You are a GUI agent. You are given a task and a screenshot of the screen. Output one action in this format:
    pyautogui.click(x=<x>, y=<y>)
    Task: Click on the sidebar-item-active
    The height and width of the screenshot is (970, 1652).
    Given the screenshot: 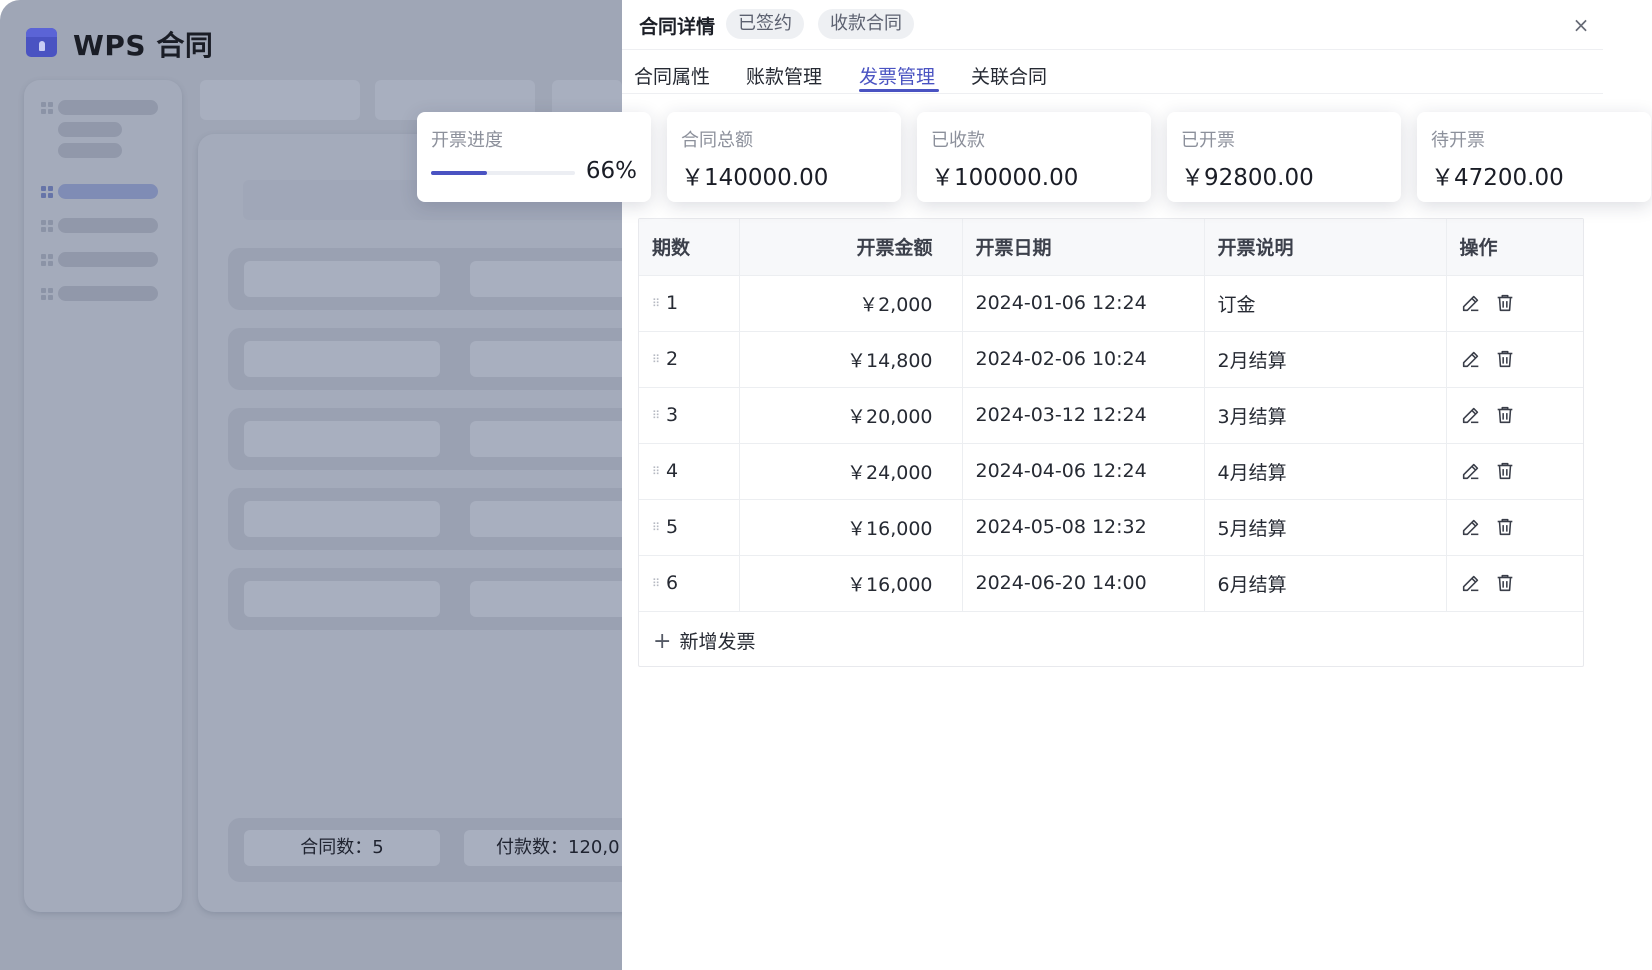 What is the action you would take?
    pyautogui.click(x=108, y=191)
    